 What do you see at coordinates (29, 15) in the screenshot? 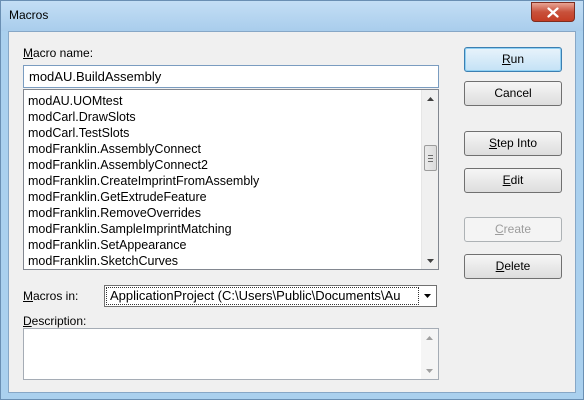
I see `window-title: Macros` at bounding box center [29, 15].